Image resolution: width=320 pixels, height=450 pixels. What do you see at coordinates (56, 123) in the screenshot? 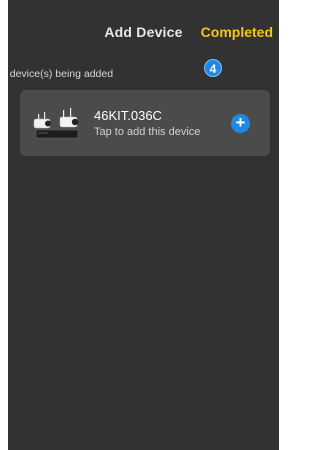
I see `camera-kit-icon` at bounding box center [56, 123].